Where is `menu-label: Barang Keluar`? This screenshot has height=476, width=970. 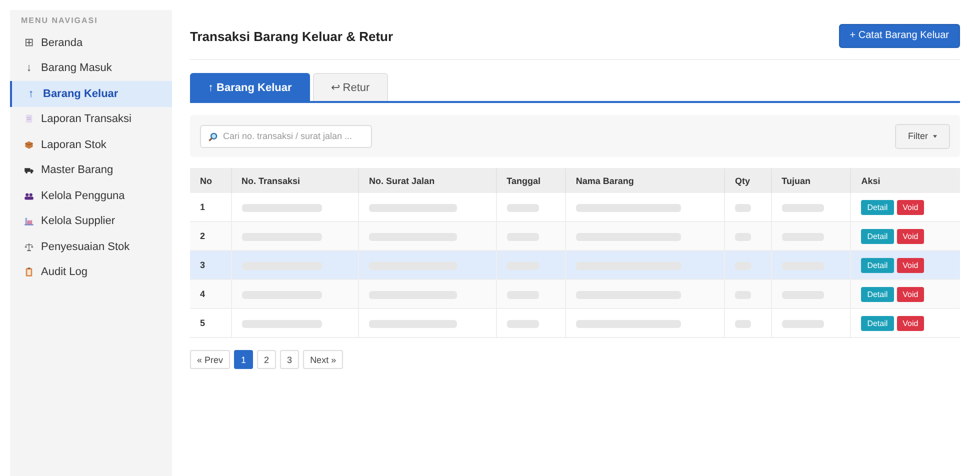 menu-label: Barang Keluar is located at coordinates (80, 94).